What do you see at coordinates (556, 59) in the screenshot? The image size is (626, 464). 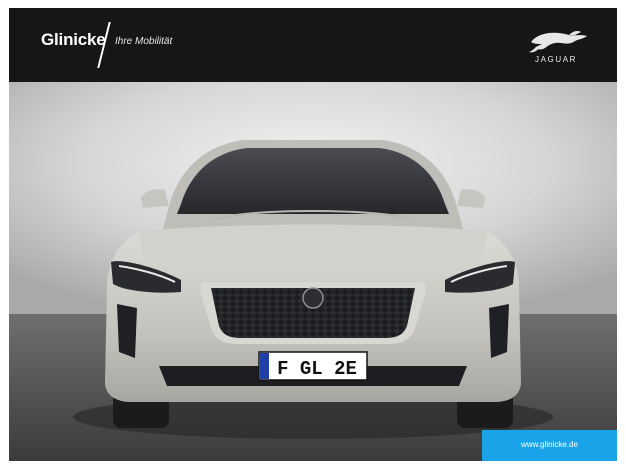 I see `jaguar-wordmark: JAGUAR` at bounding box center [556, 59].